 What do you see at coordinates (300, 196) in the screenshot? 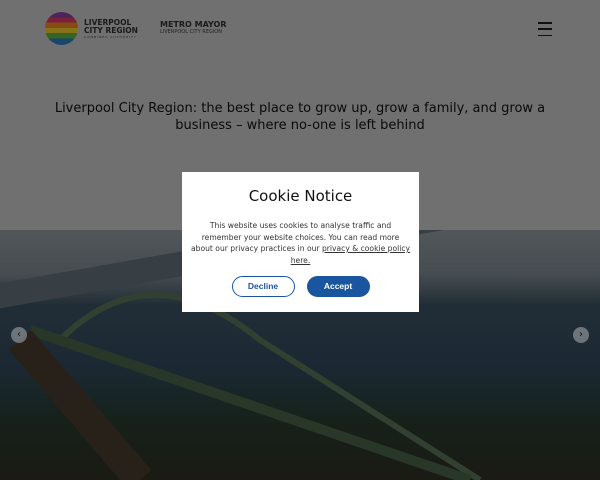
I see `cookie-title: Cookie Notice` at bounding box center [300, 196].